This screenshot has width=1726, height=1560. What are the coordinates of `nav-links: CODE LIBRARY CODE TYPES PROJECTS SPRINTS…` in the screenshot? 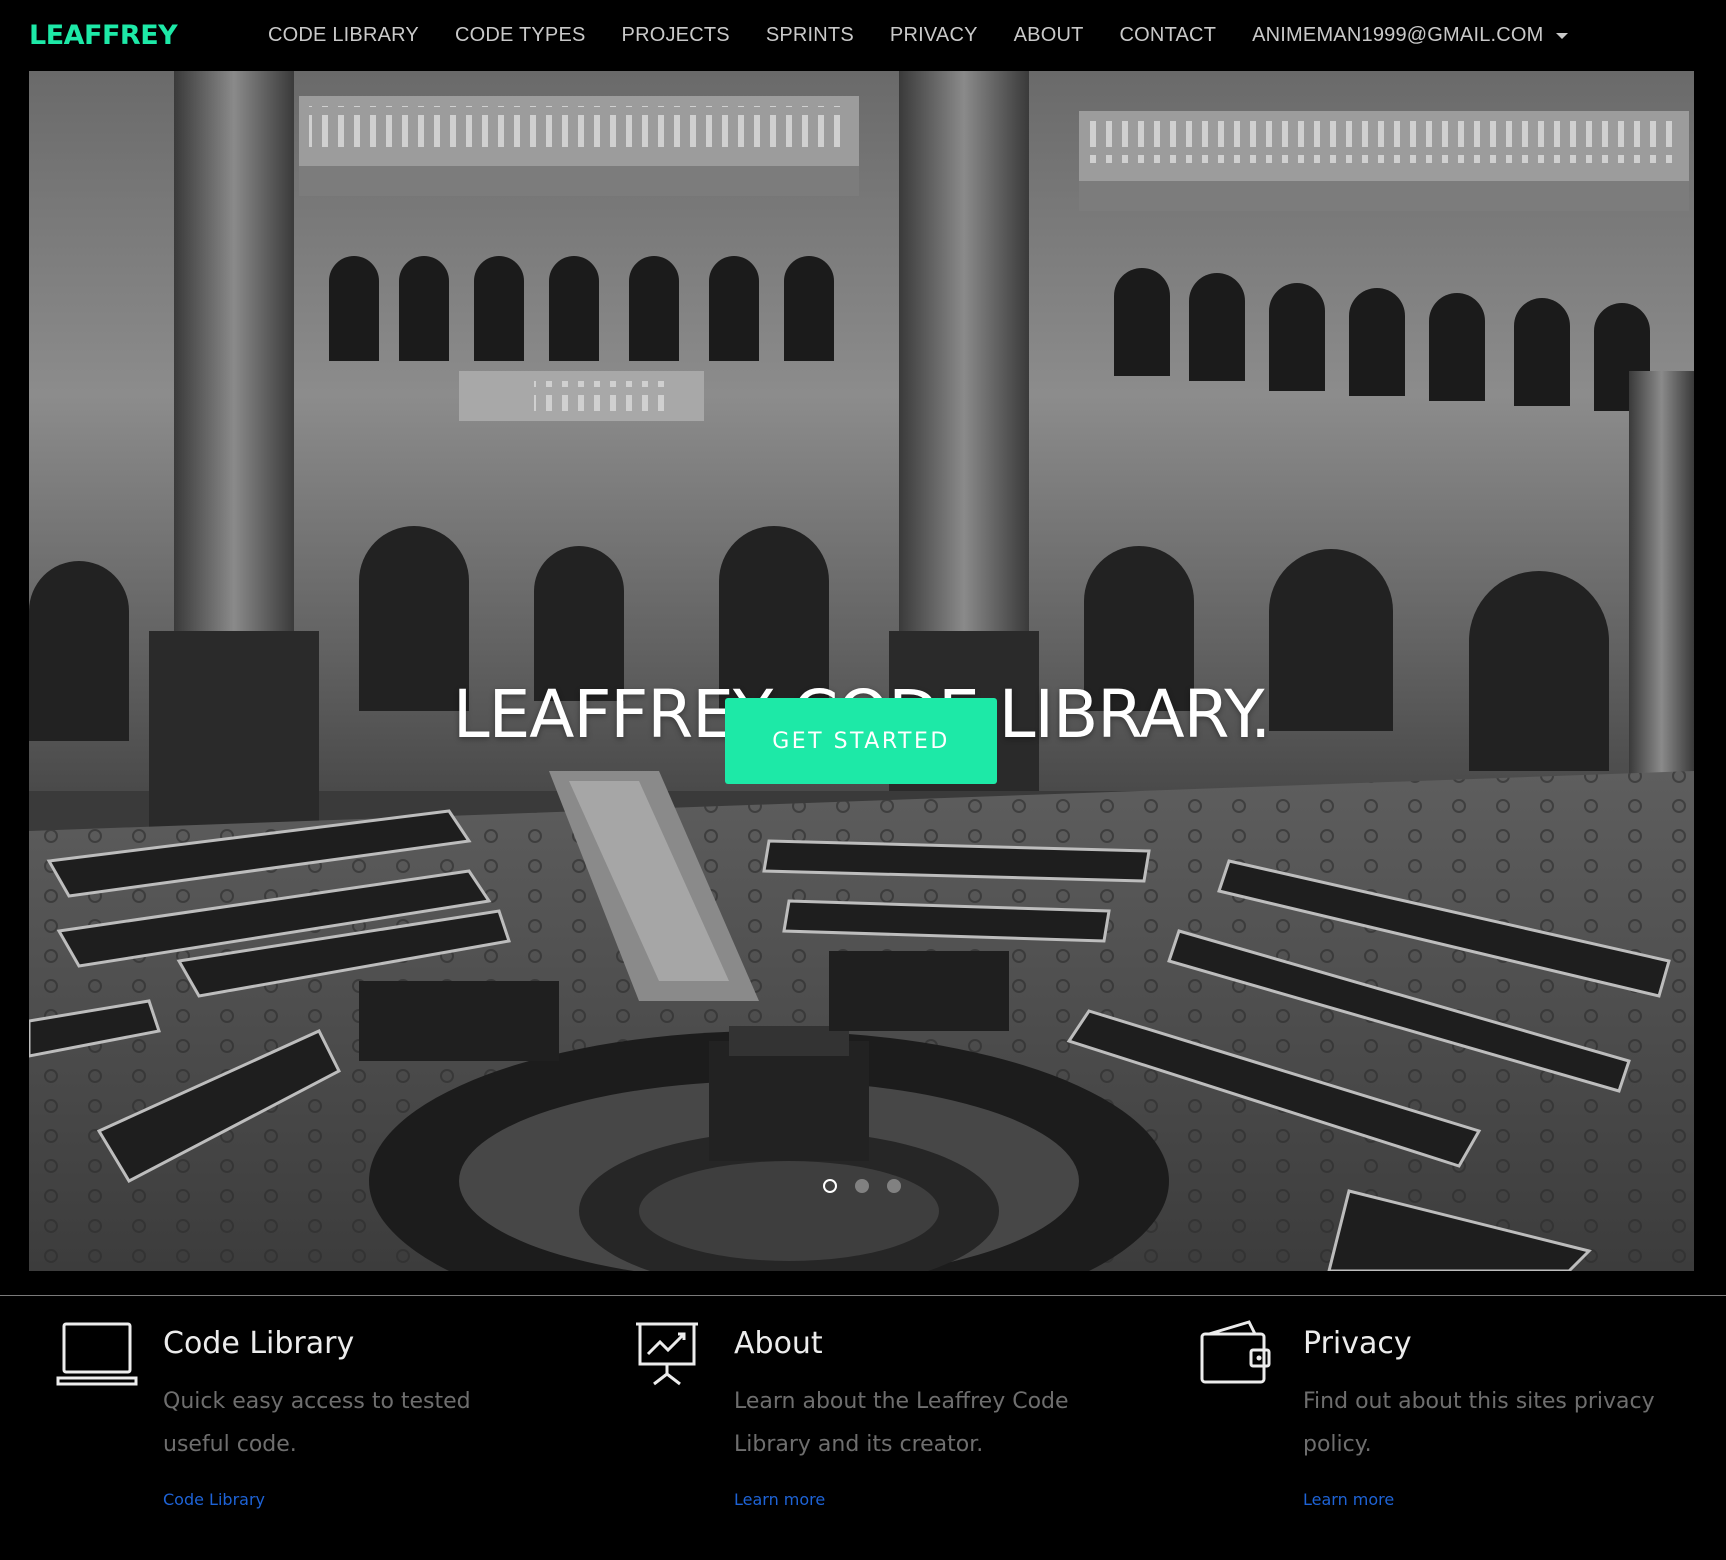 It's located at (918, 35).